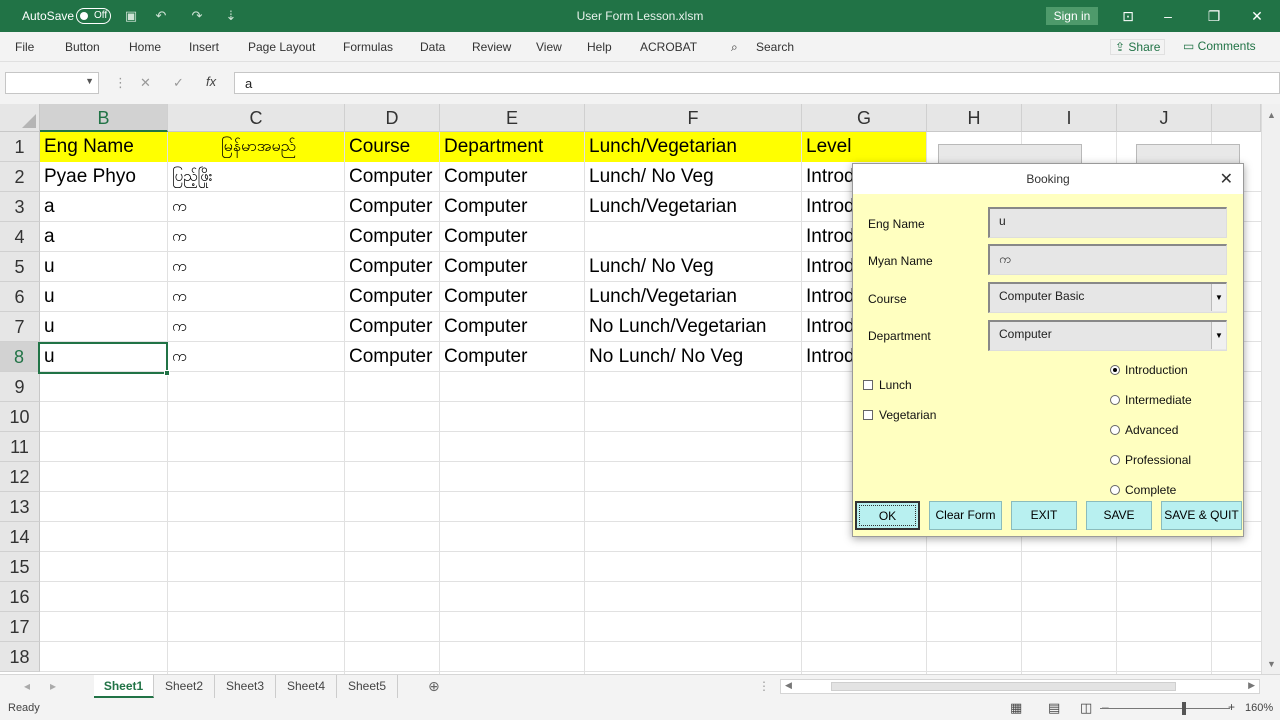 Image resolution: width=1280 pixels, height=720 pixels. Describe the element at coordinates (1115, 370) in the screenshot. I see `radio-selected-icon` at that location.